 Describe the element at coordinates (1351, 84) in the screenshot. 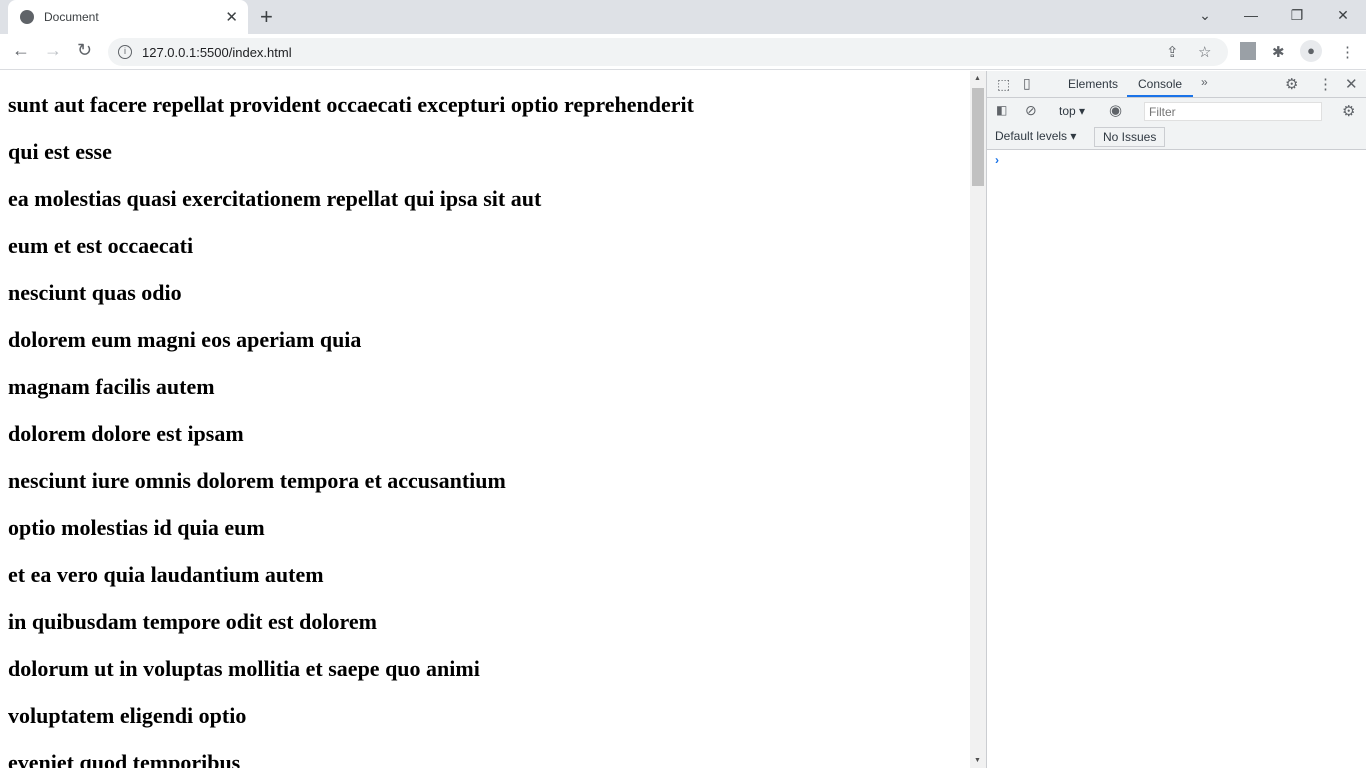

I see `close-devtools-icon: ✕` at that location.